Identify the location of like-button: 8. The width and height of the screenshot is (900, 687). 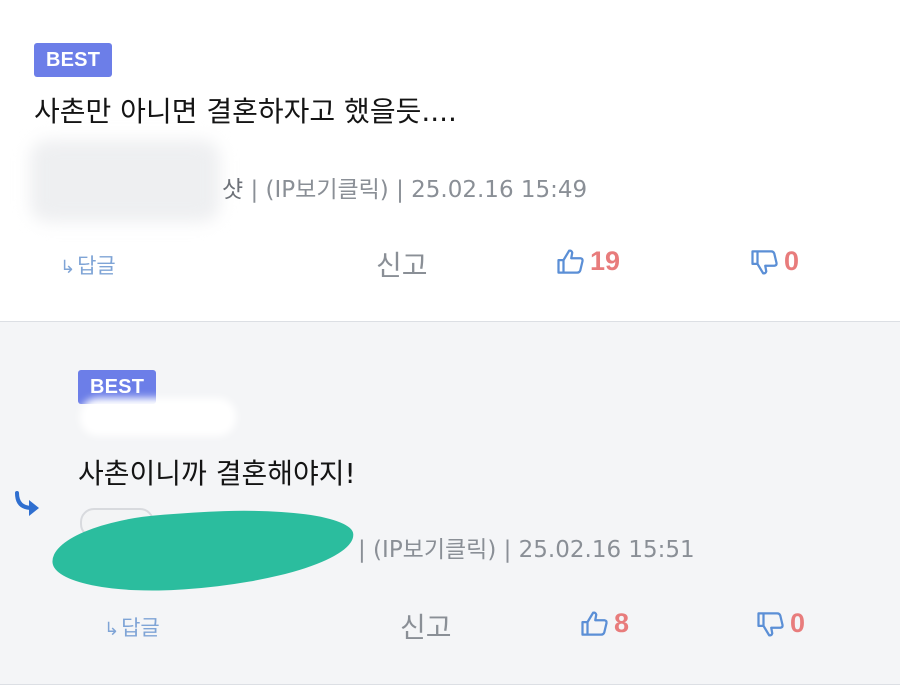
(604, 623).